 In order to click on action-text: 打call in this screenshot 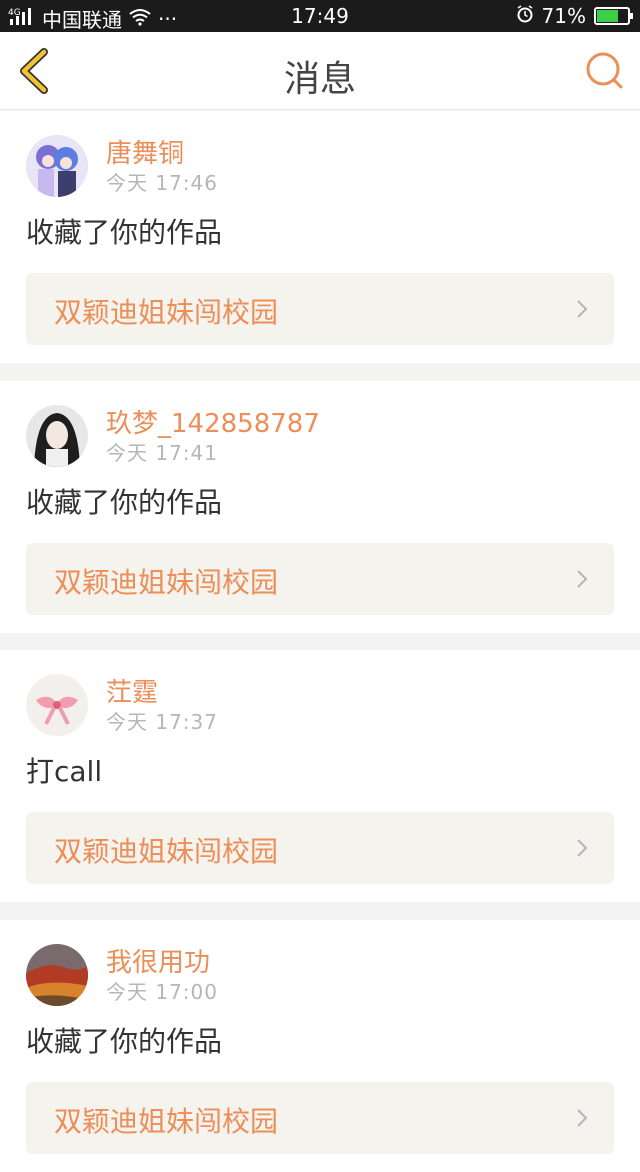, I will do `click(64, 771)`.